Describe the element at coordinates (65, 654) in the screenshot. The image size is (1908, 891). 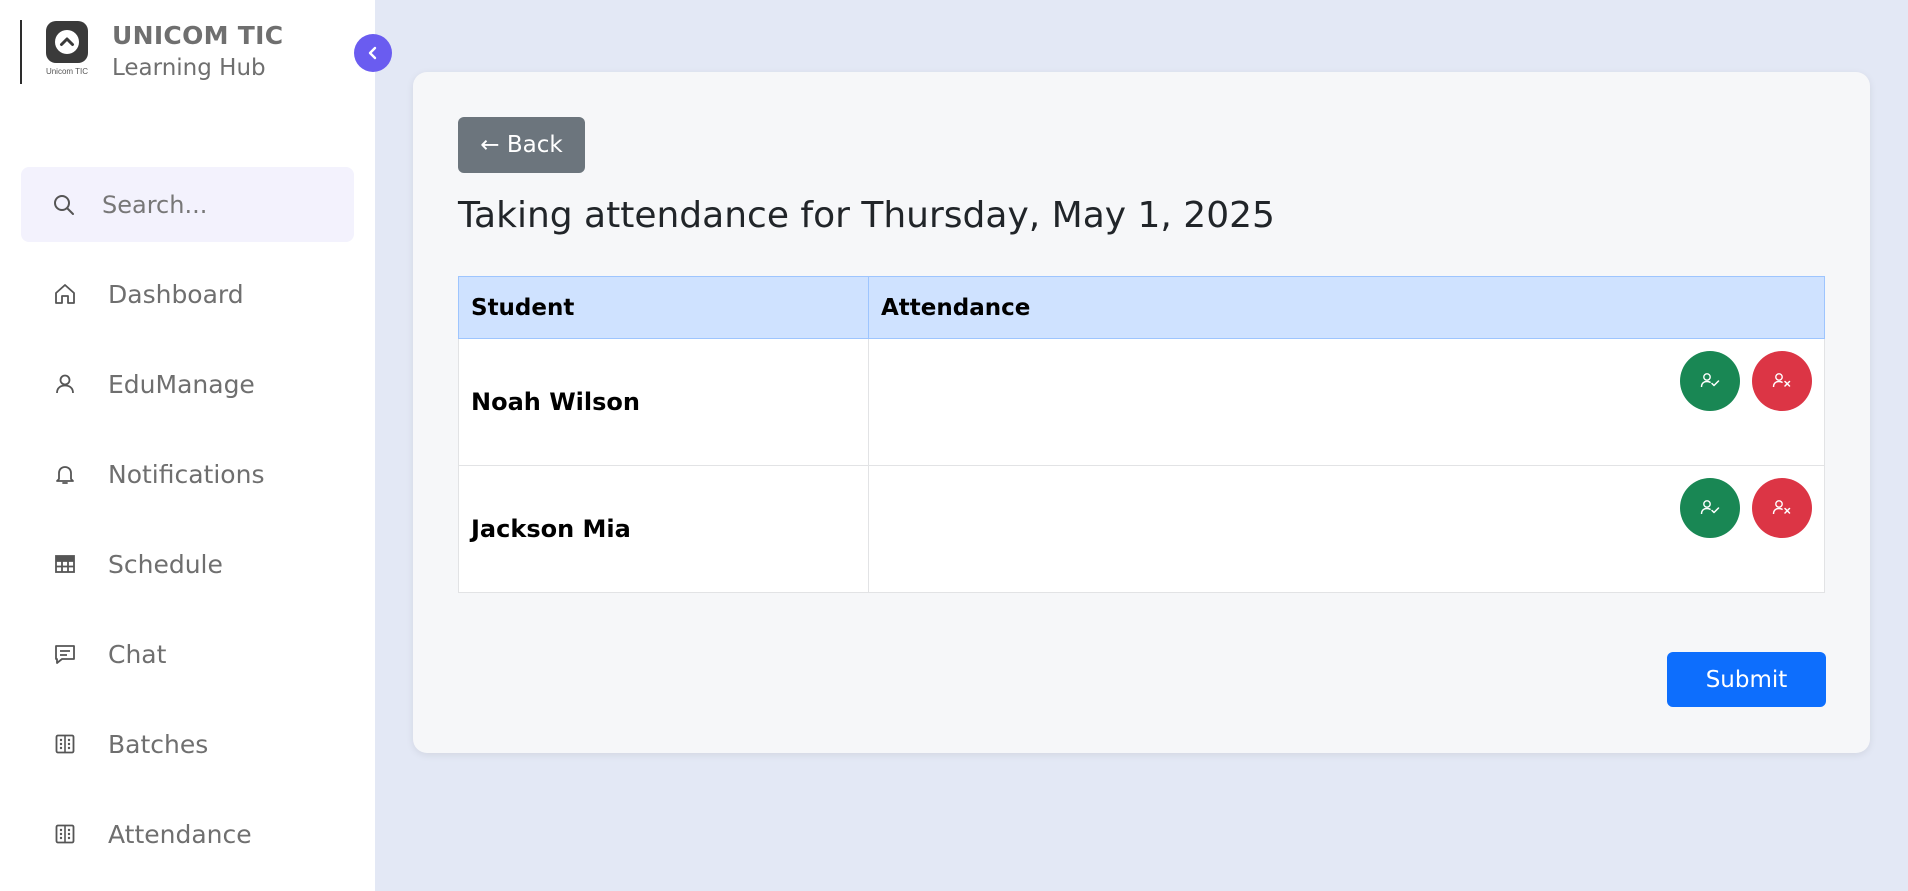
I see `chat-icon` at that location.